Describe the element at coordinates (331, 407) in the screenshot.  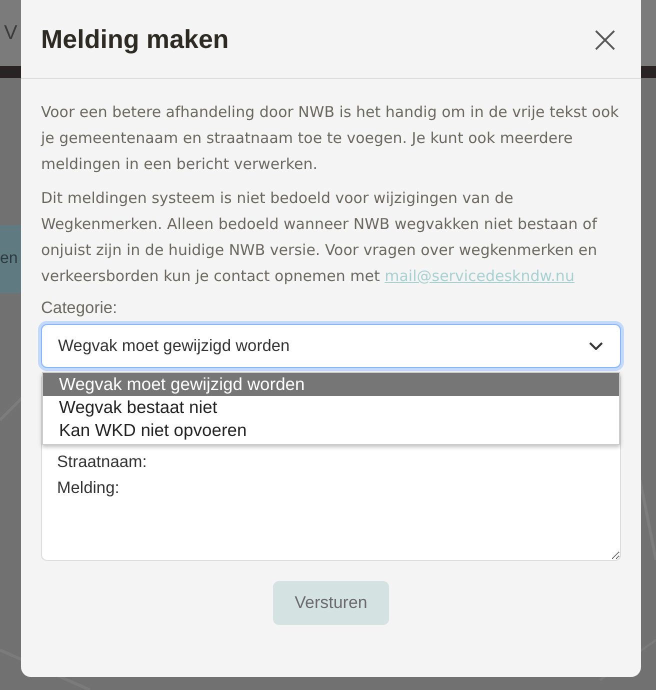
I see `dropdown-option: Wegvak bestaat niet` at that location.